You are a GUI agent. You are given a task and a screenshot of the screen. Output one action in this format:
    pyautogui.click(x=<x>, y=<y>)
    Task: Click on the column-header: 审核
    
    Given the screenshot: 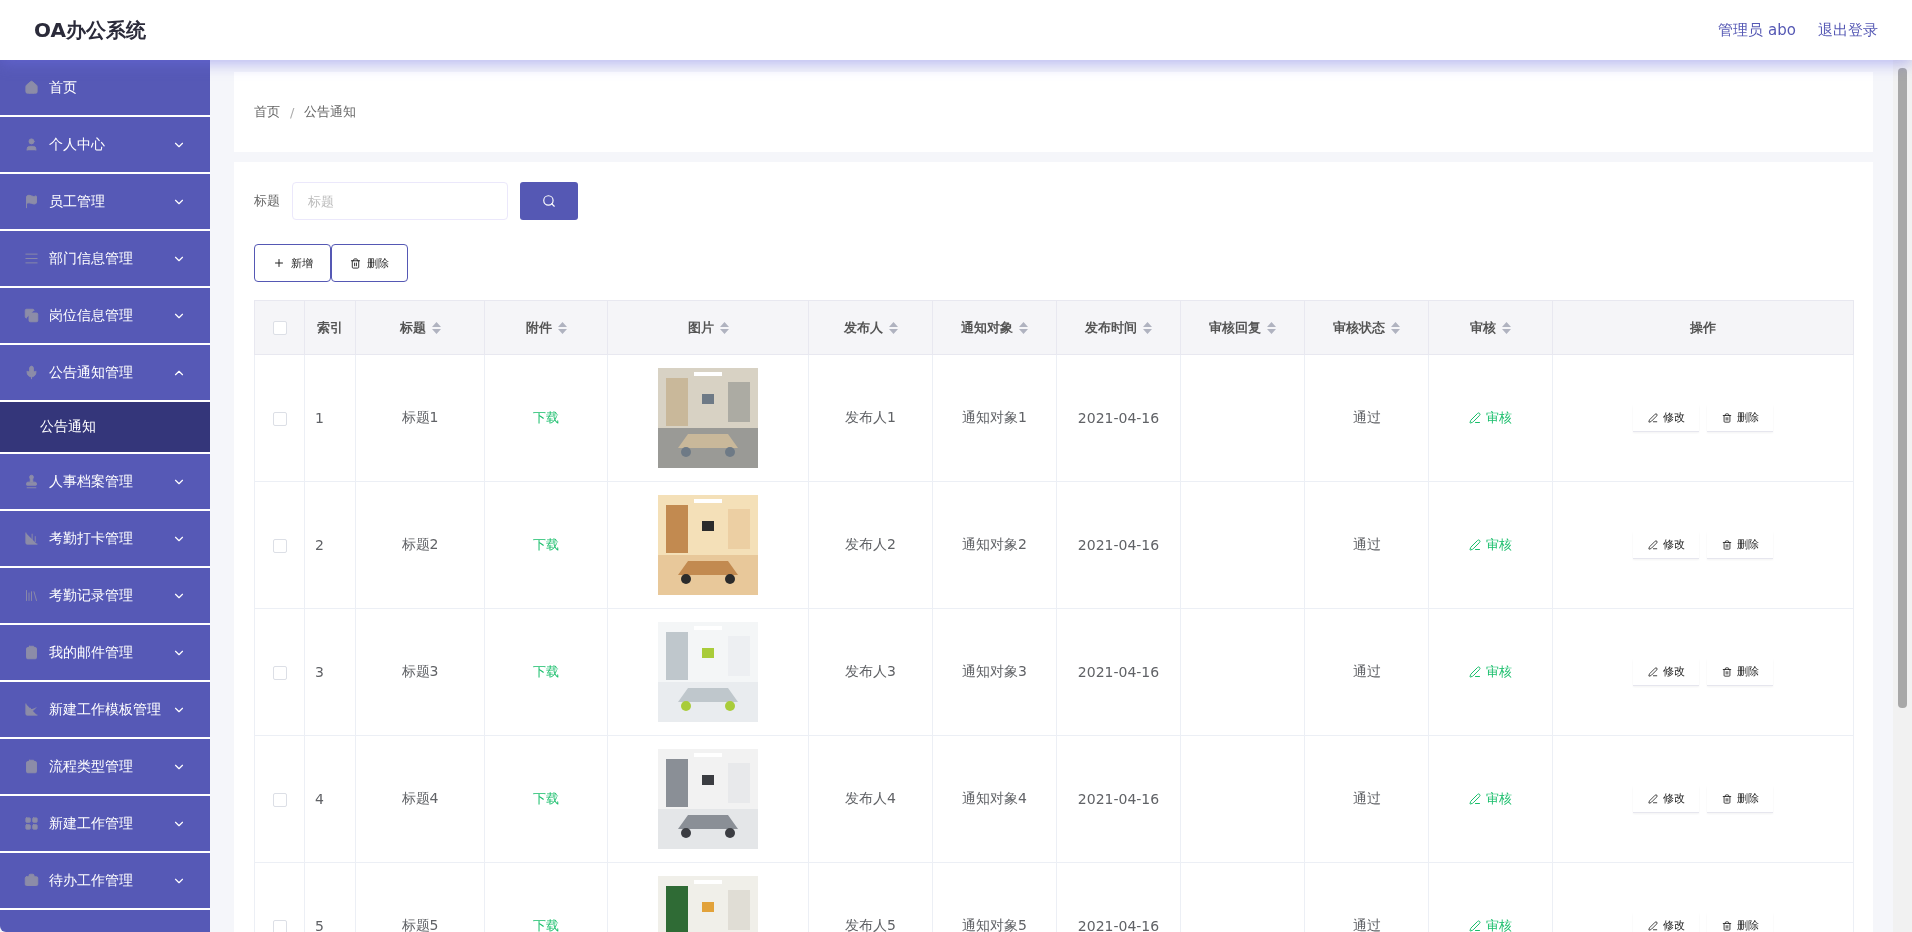 What is the action you would take?
    pyautogui.click(x=1490, y=327)
    